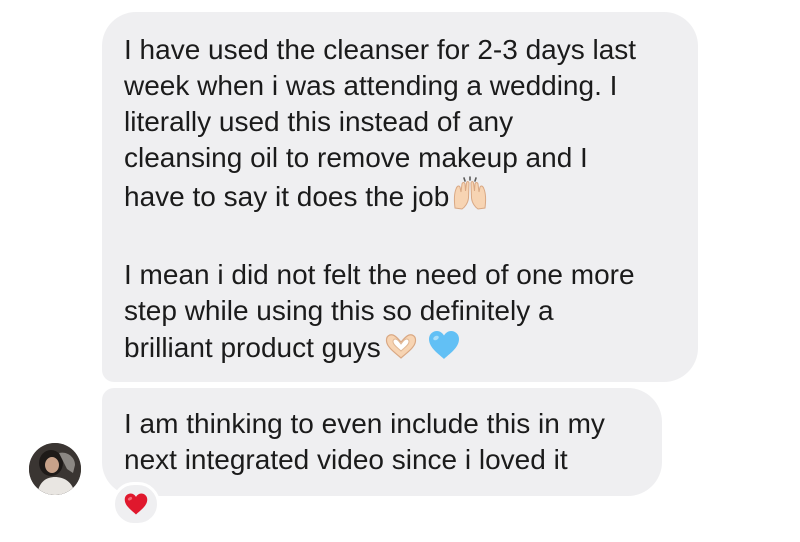  I want to click on reaction-badge, so click(136, 504).